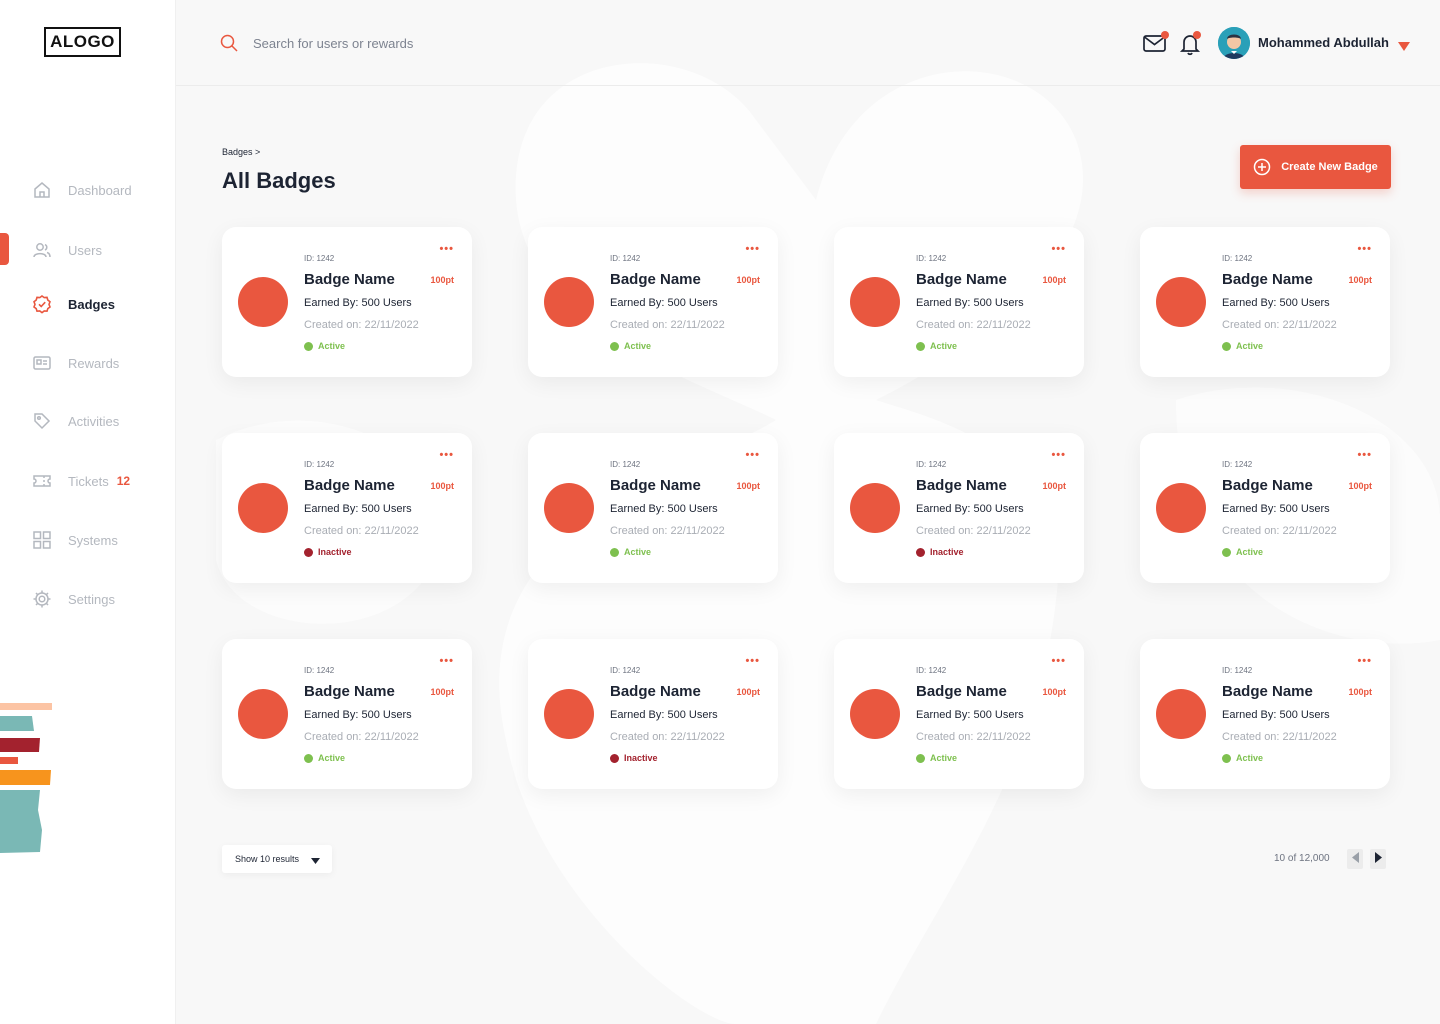  What do you see at coordinates (1242, 758) in the screenshot?
I see `status-badge: Active` at bounding box center [1242, 758].